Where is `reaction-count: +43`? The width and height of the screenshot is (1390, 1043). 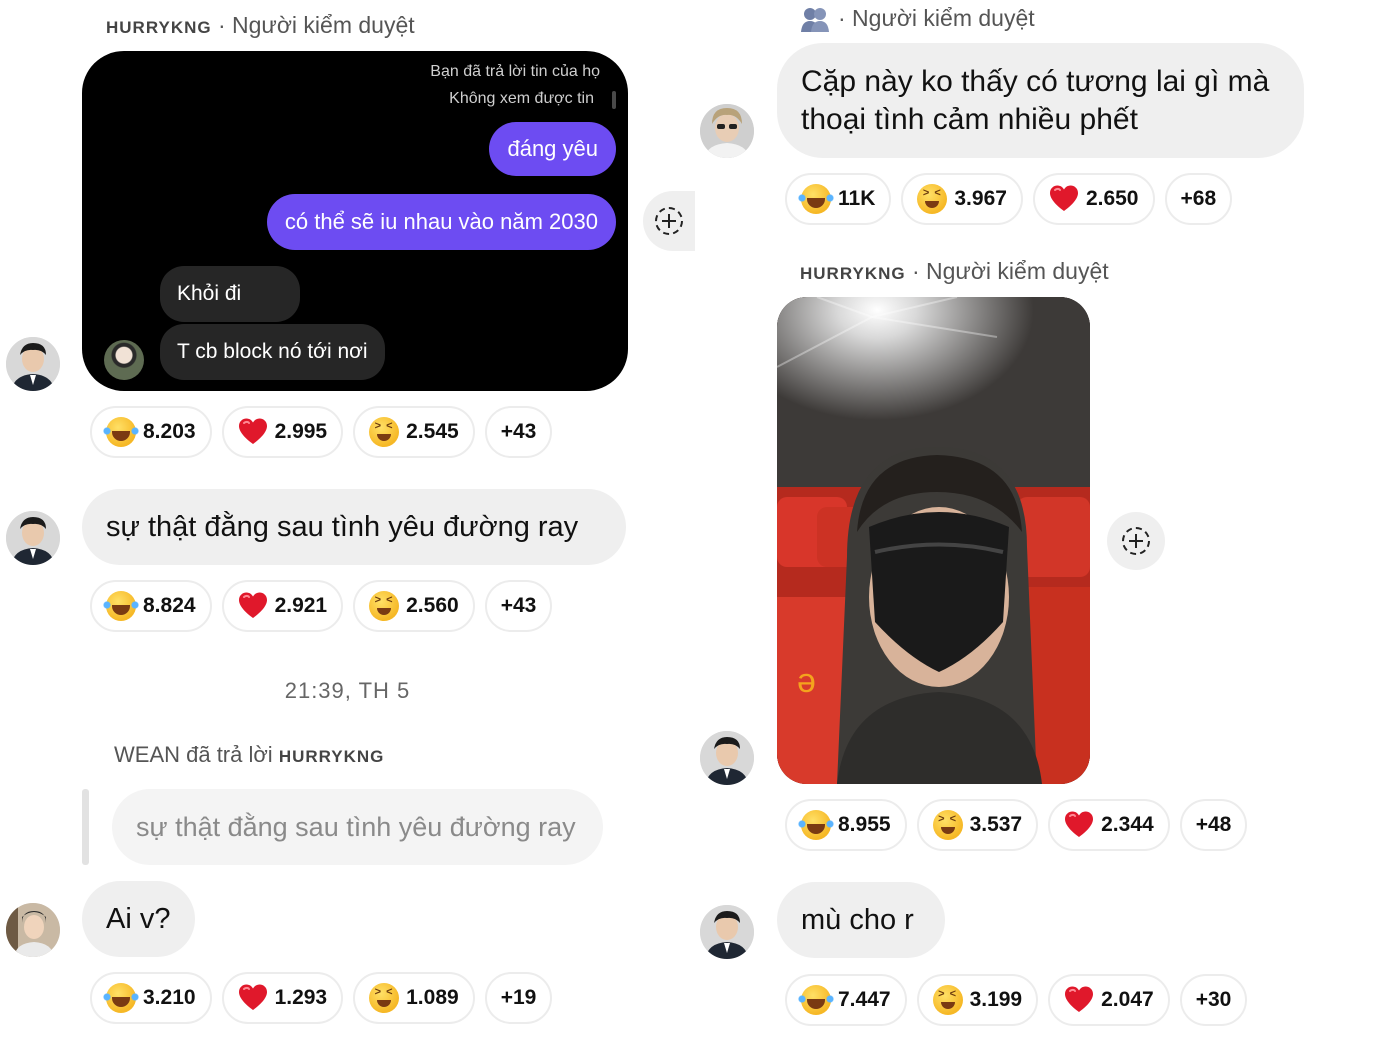
reaction-count: +43 is located at coordinates (518, 605).